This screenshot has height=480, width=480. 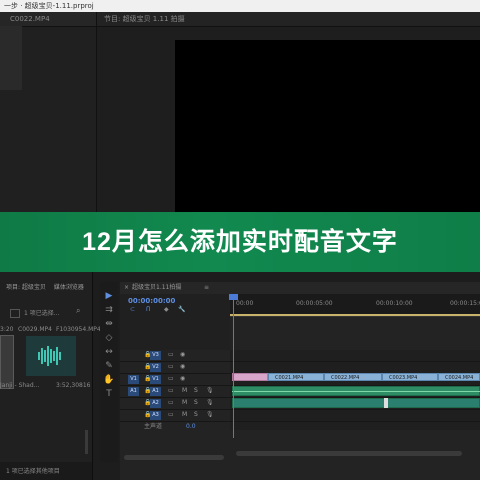 I want to click on video-clip: C0023.MP4, so click(x=410, y=377).